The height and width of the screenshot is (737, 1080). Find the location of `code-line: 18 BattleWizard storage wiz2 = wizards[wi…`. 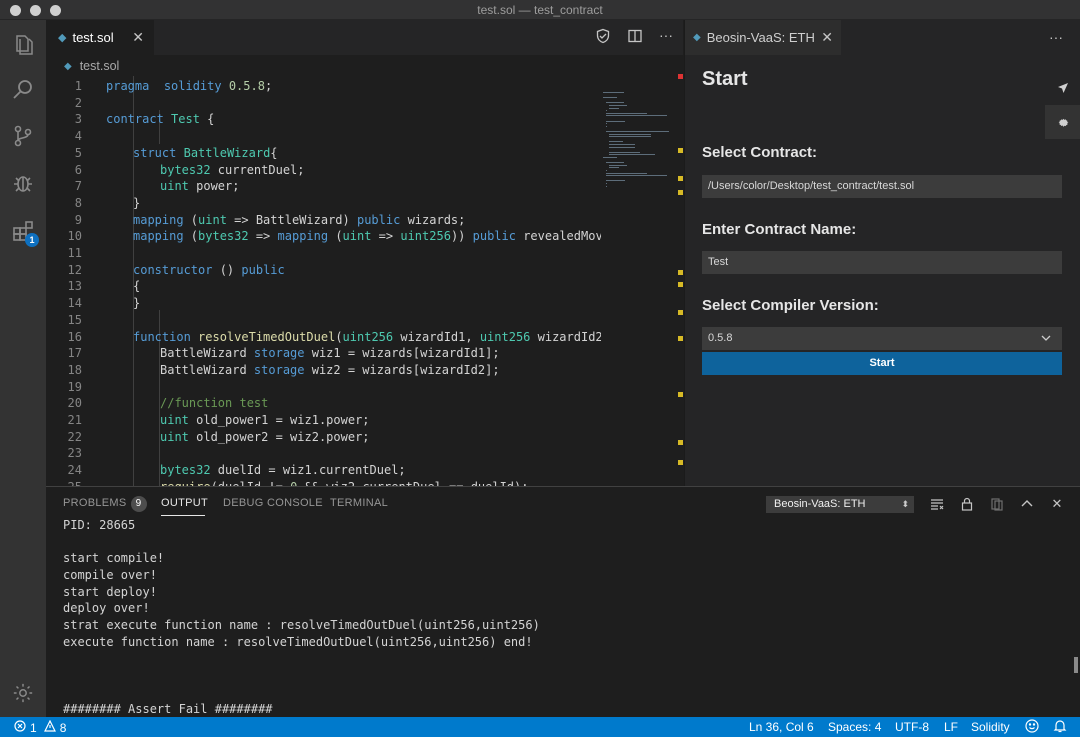

code-line: 18 BattleWizard storage wiz2 = wizards[wi… is located at coordinates (323, 370).